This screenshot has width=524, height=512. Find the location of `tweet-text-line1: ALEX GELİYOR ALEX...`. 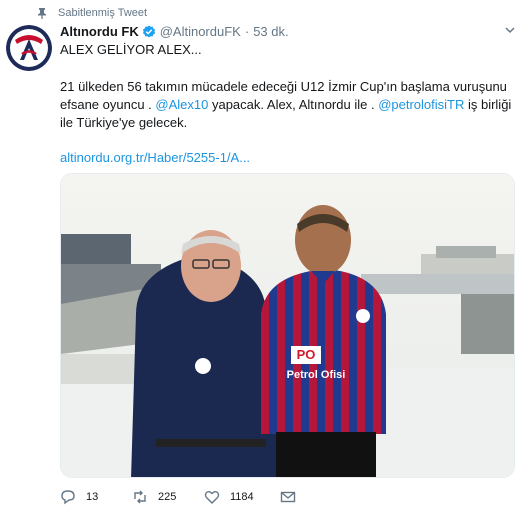

tweet-text-line1: ALEX GELİYOR ALEX... is located at coordinates (131, 49).